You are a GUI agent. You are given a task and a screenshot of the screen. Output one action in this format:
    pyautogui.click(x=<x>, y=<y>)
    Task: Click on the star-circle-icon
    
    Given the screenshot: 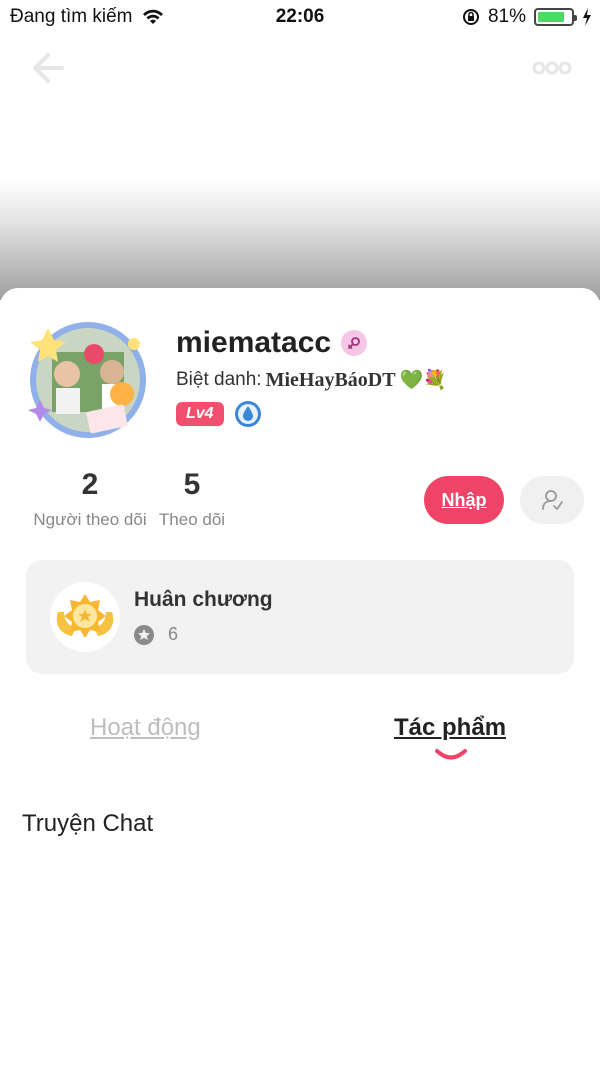 What is the action you would take?
    pyautogui.click(x=144, y=634)
    